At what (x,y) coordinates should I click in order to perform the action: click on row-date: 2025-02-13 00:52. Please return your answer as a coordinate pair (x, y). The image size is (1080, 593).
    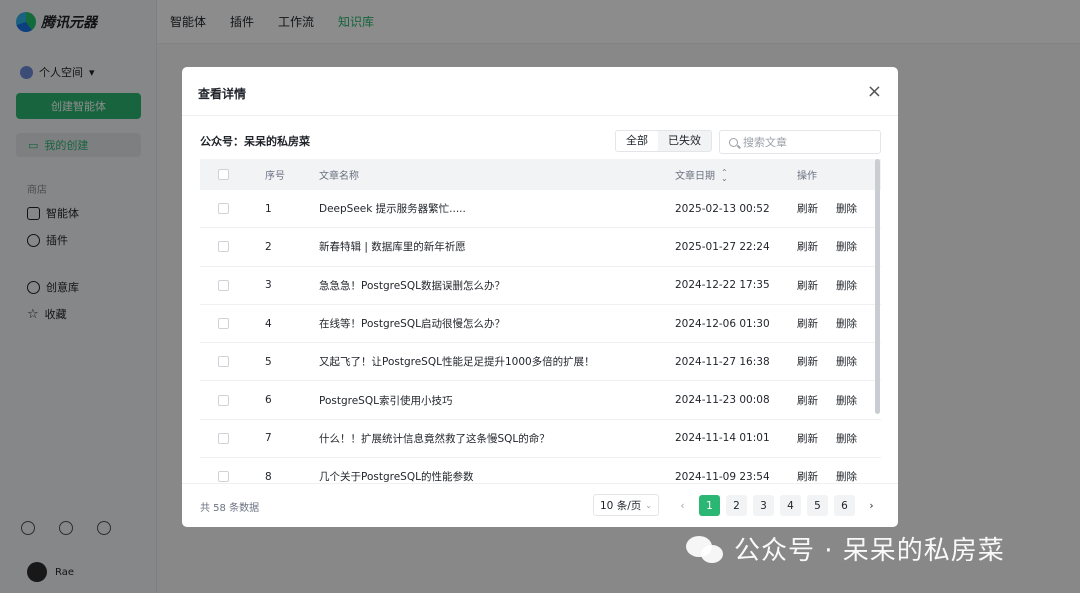
    Looking at the image, I should click on (722, 208).